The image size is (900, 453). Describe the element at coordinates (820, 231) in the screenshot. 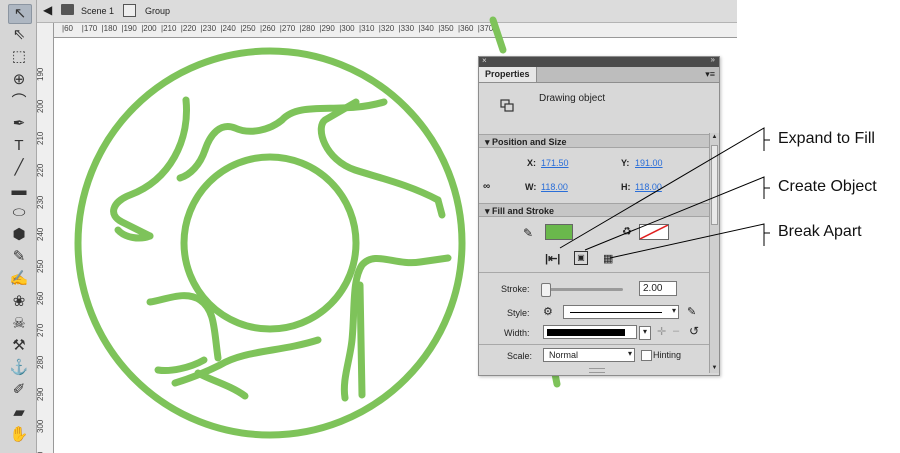

I see `callout-break-apart: Break Apart` at that location.